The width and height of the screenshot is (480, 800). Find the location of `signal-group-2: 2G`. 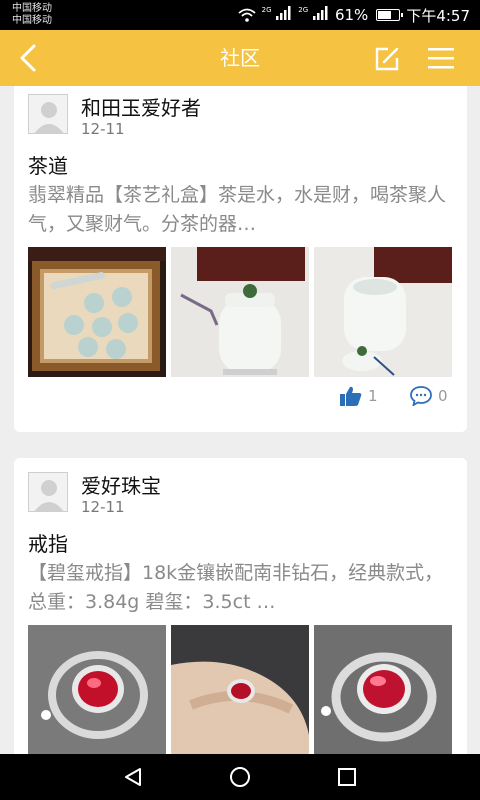

signal-group-2: 2G is located at coordinates (313, 15).